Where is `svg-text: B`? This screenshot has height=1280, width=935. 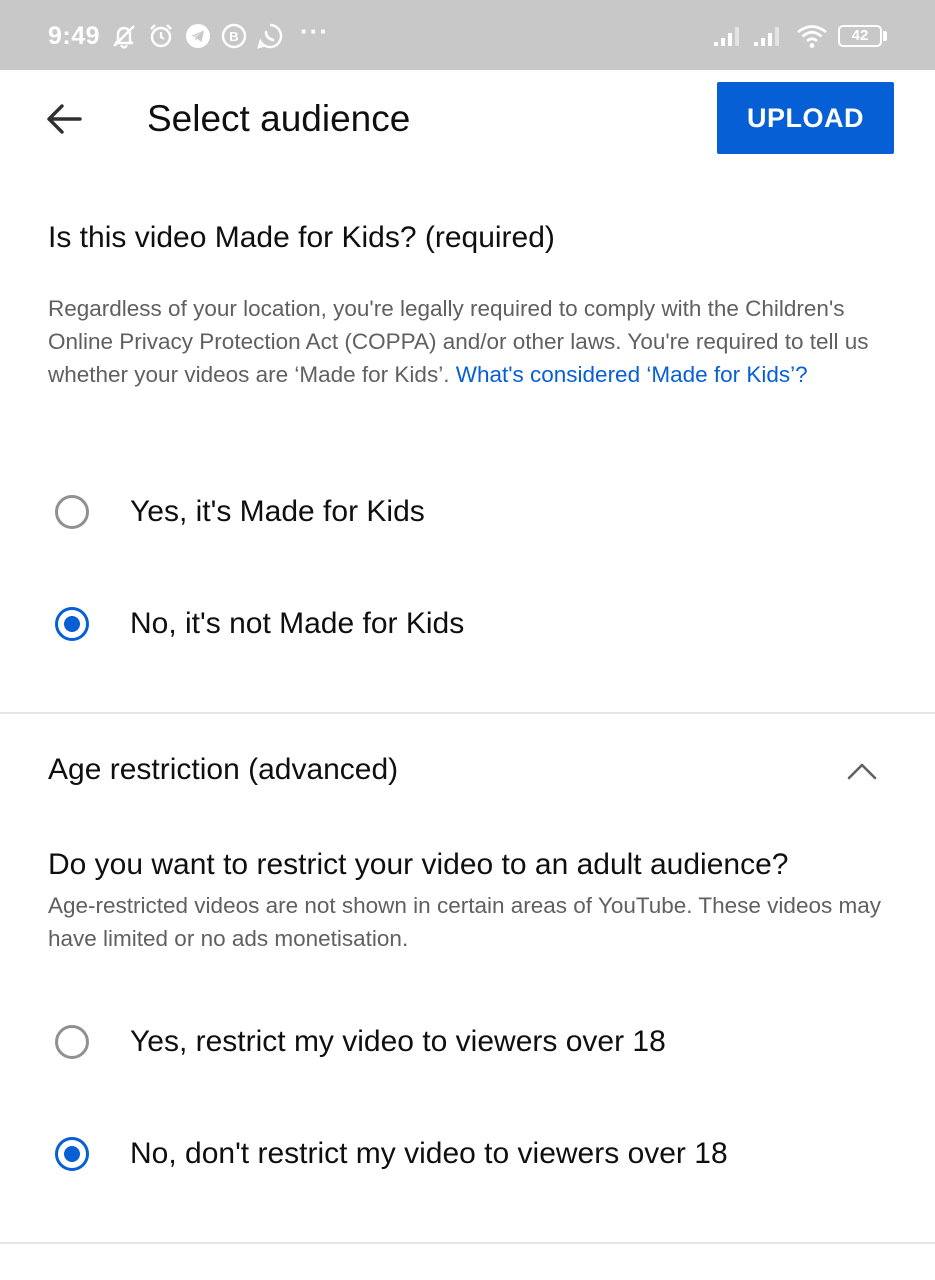 svg-text: B is located at coordinates (233, 36).